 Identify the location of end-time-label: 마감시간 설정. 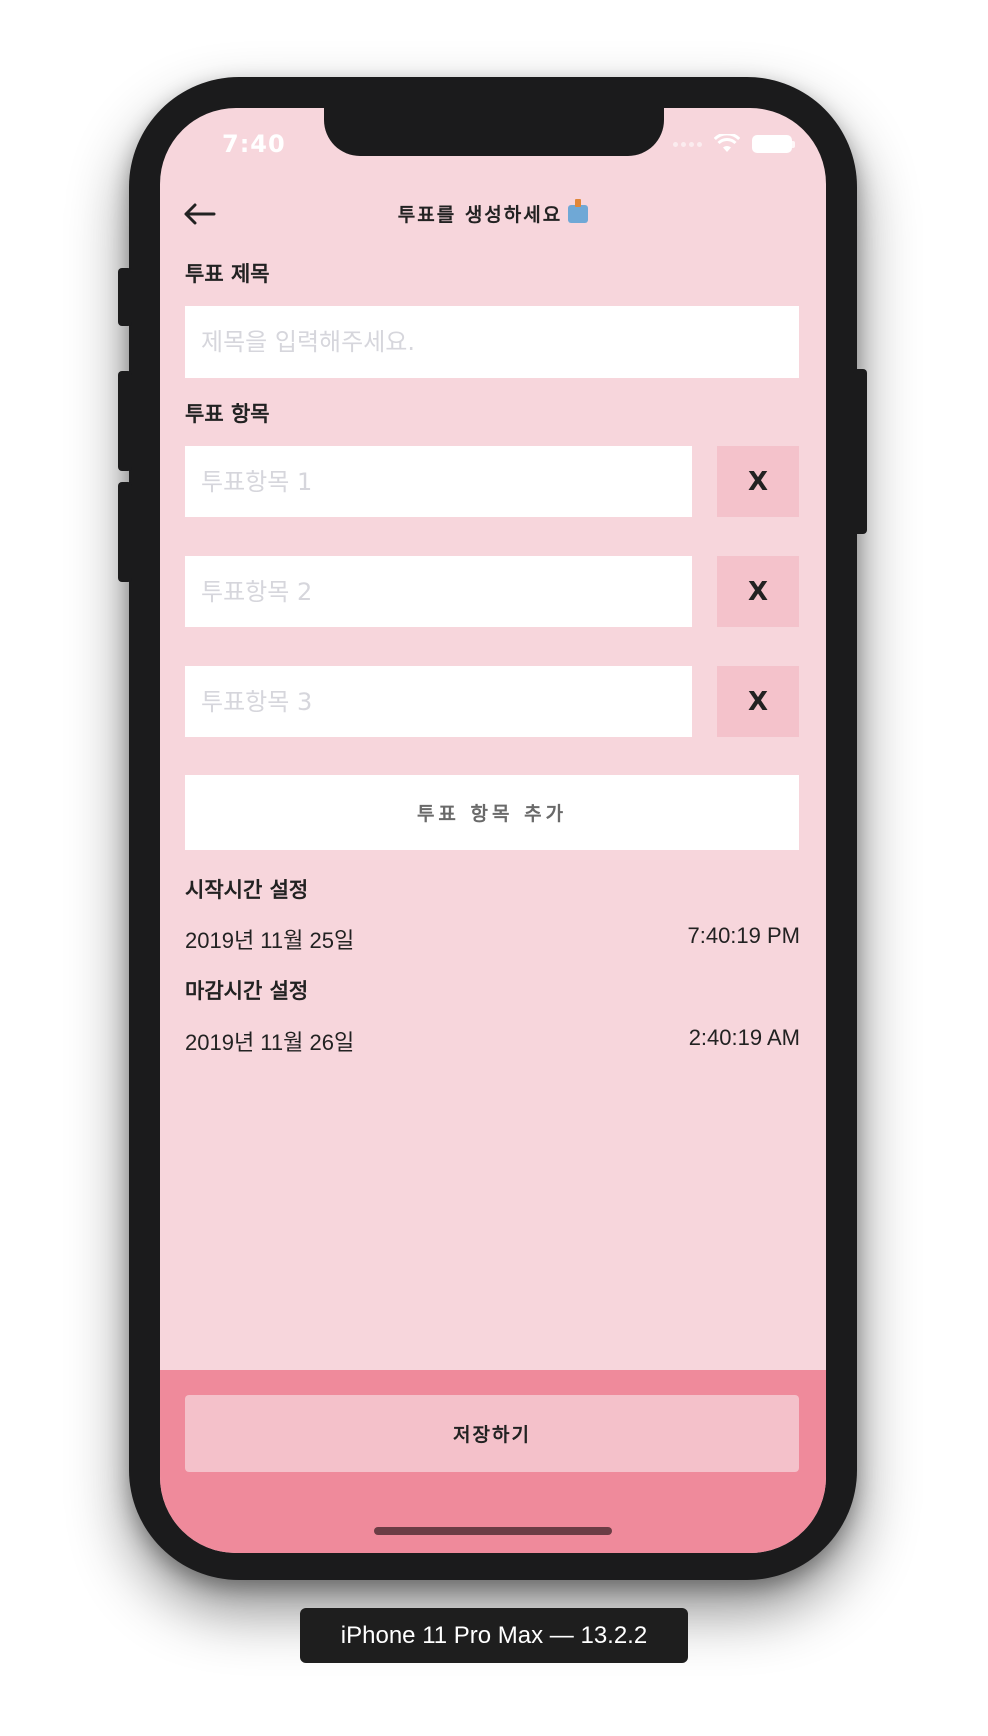
(247, 991).